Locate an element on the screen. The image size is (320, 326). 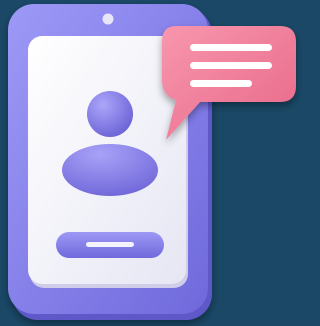
phone-home-button is located at coordinates (110, 245).